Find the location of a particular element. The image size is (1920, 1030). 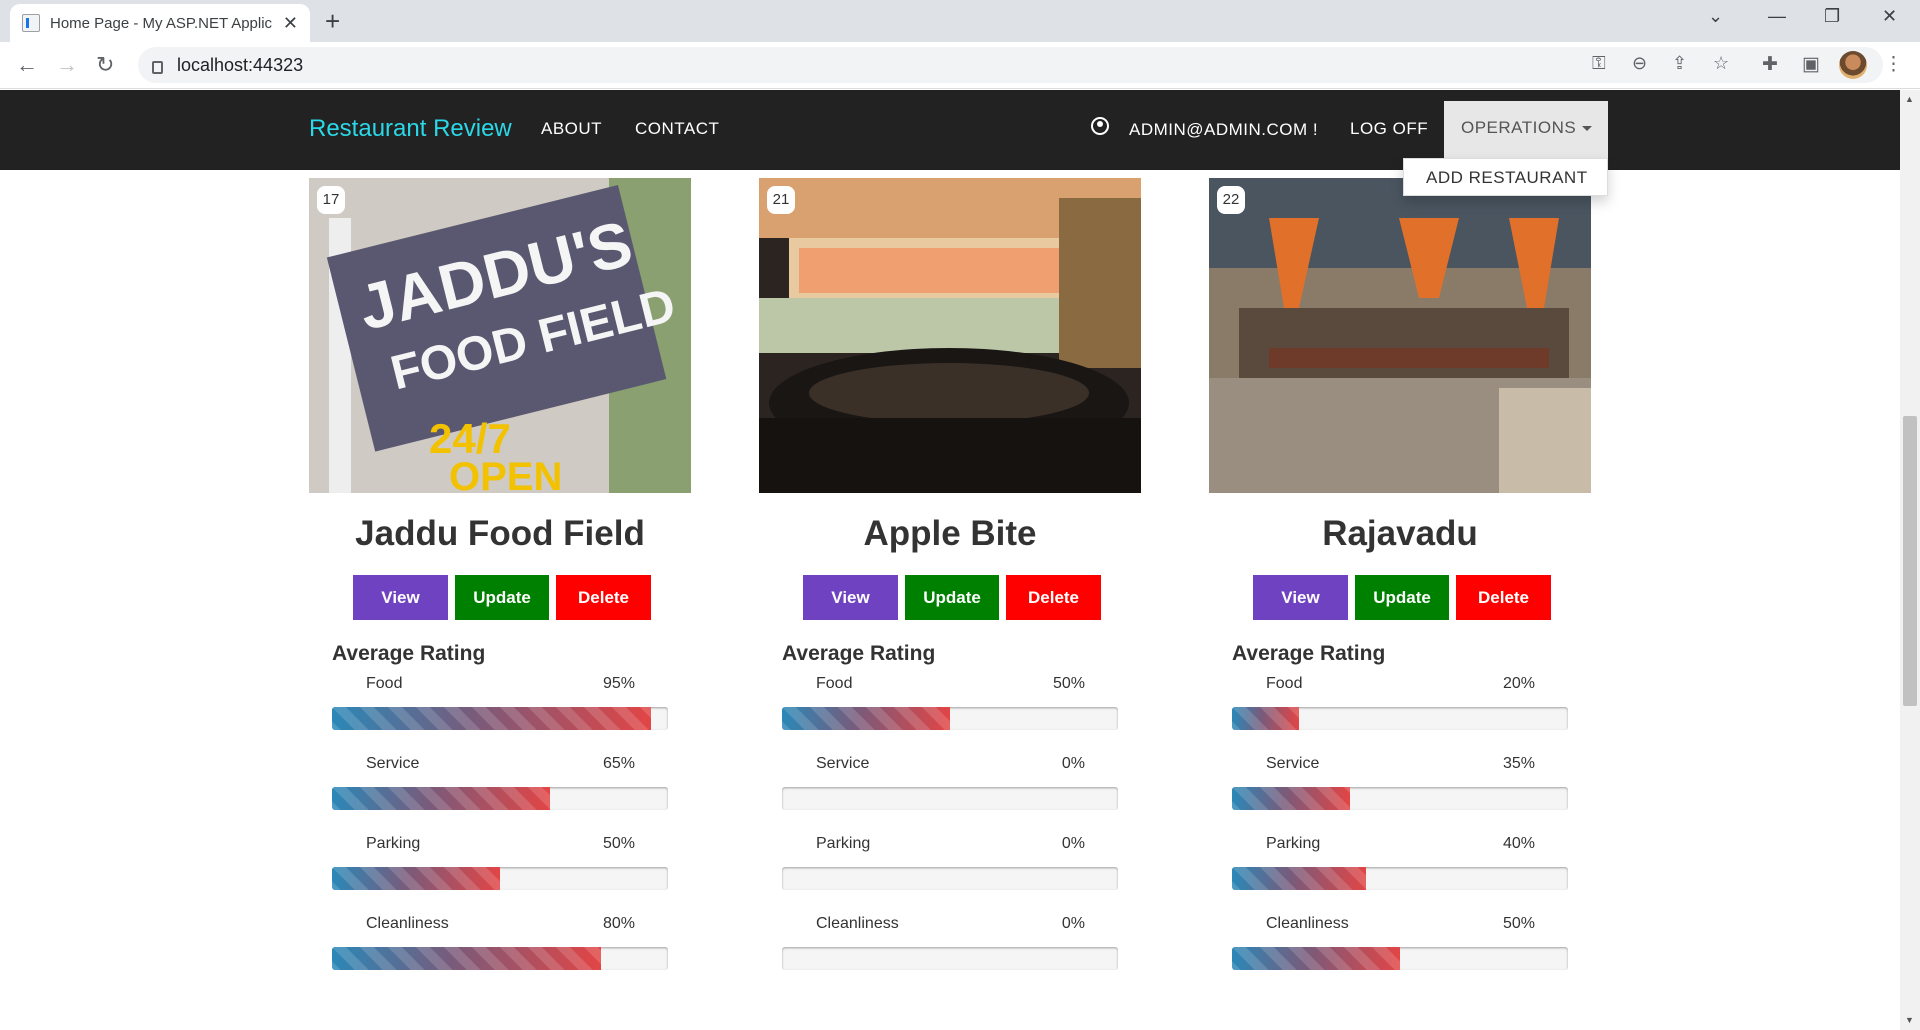

restore-icon: ❐ is located at coordinates (1832, 16).